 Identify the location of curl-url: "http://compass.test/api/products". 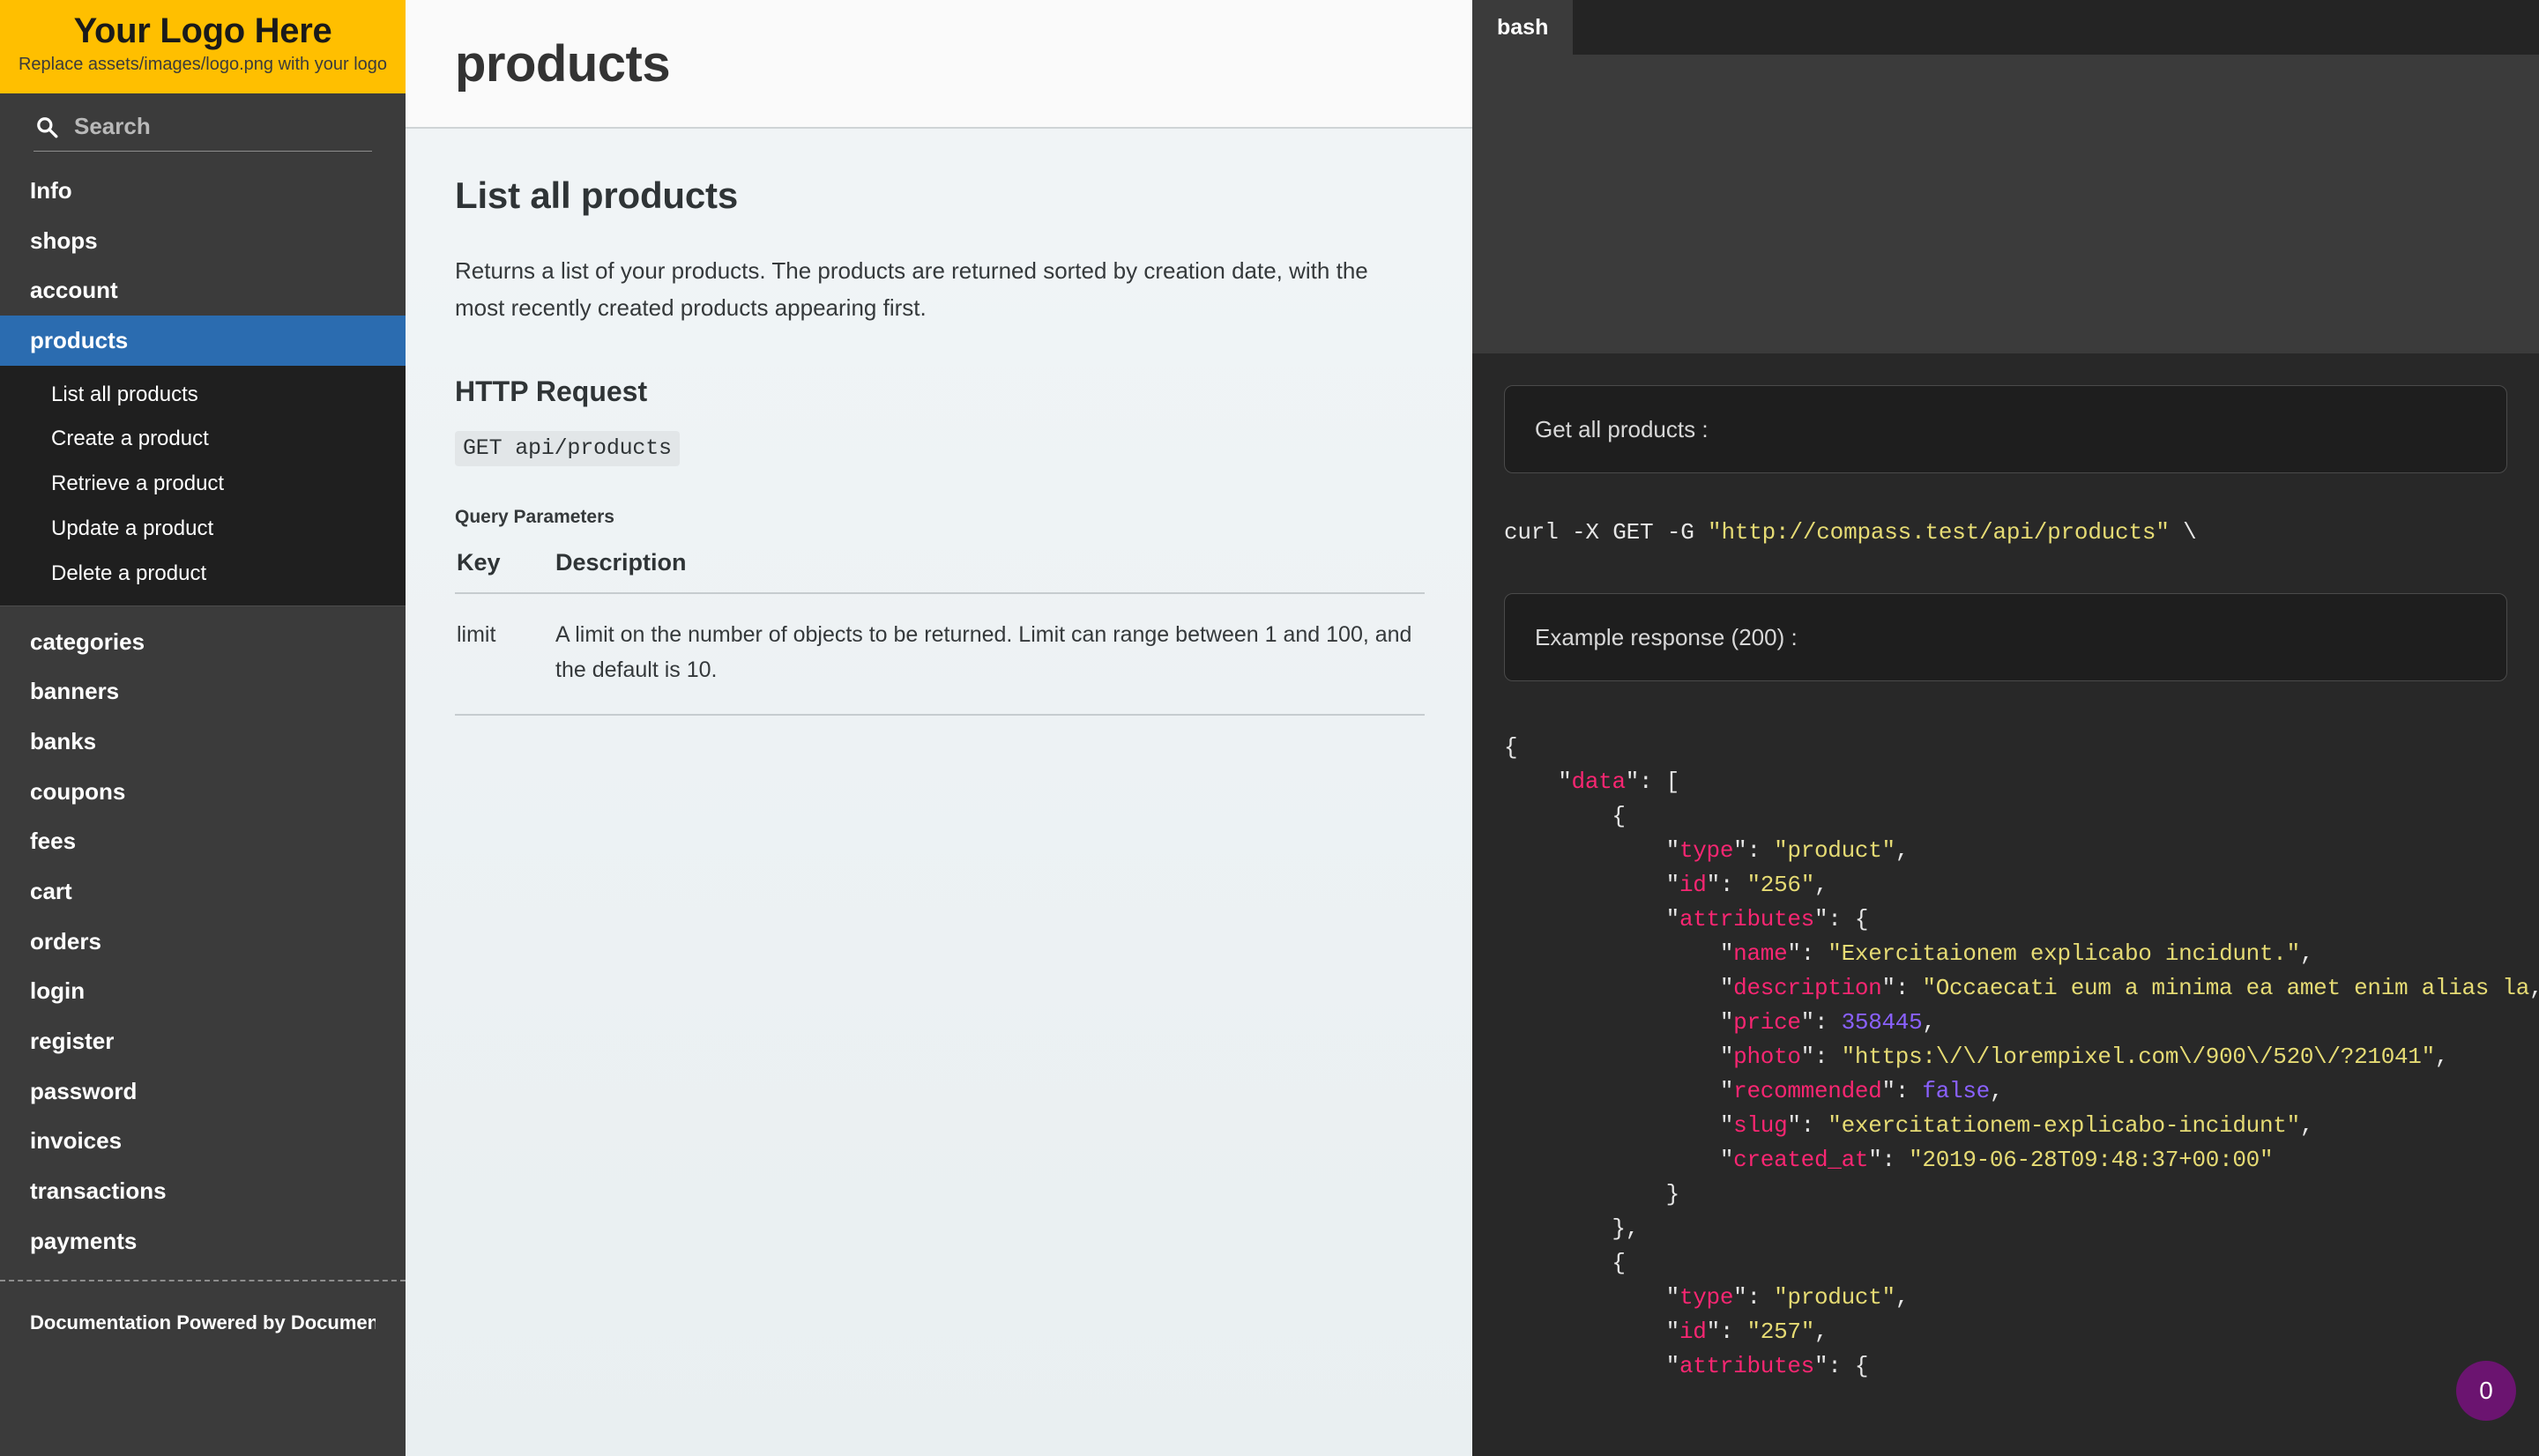
(1939, 532).